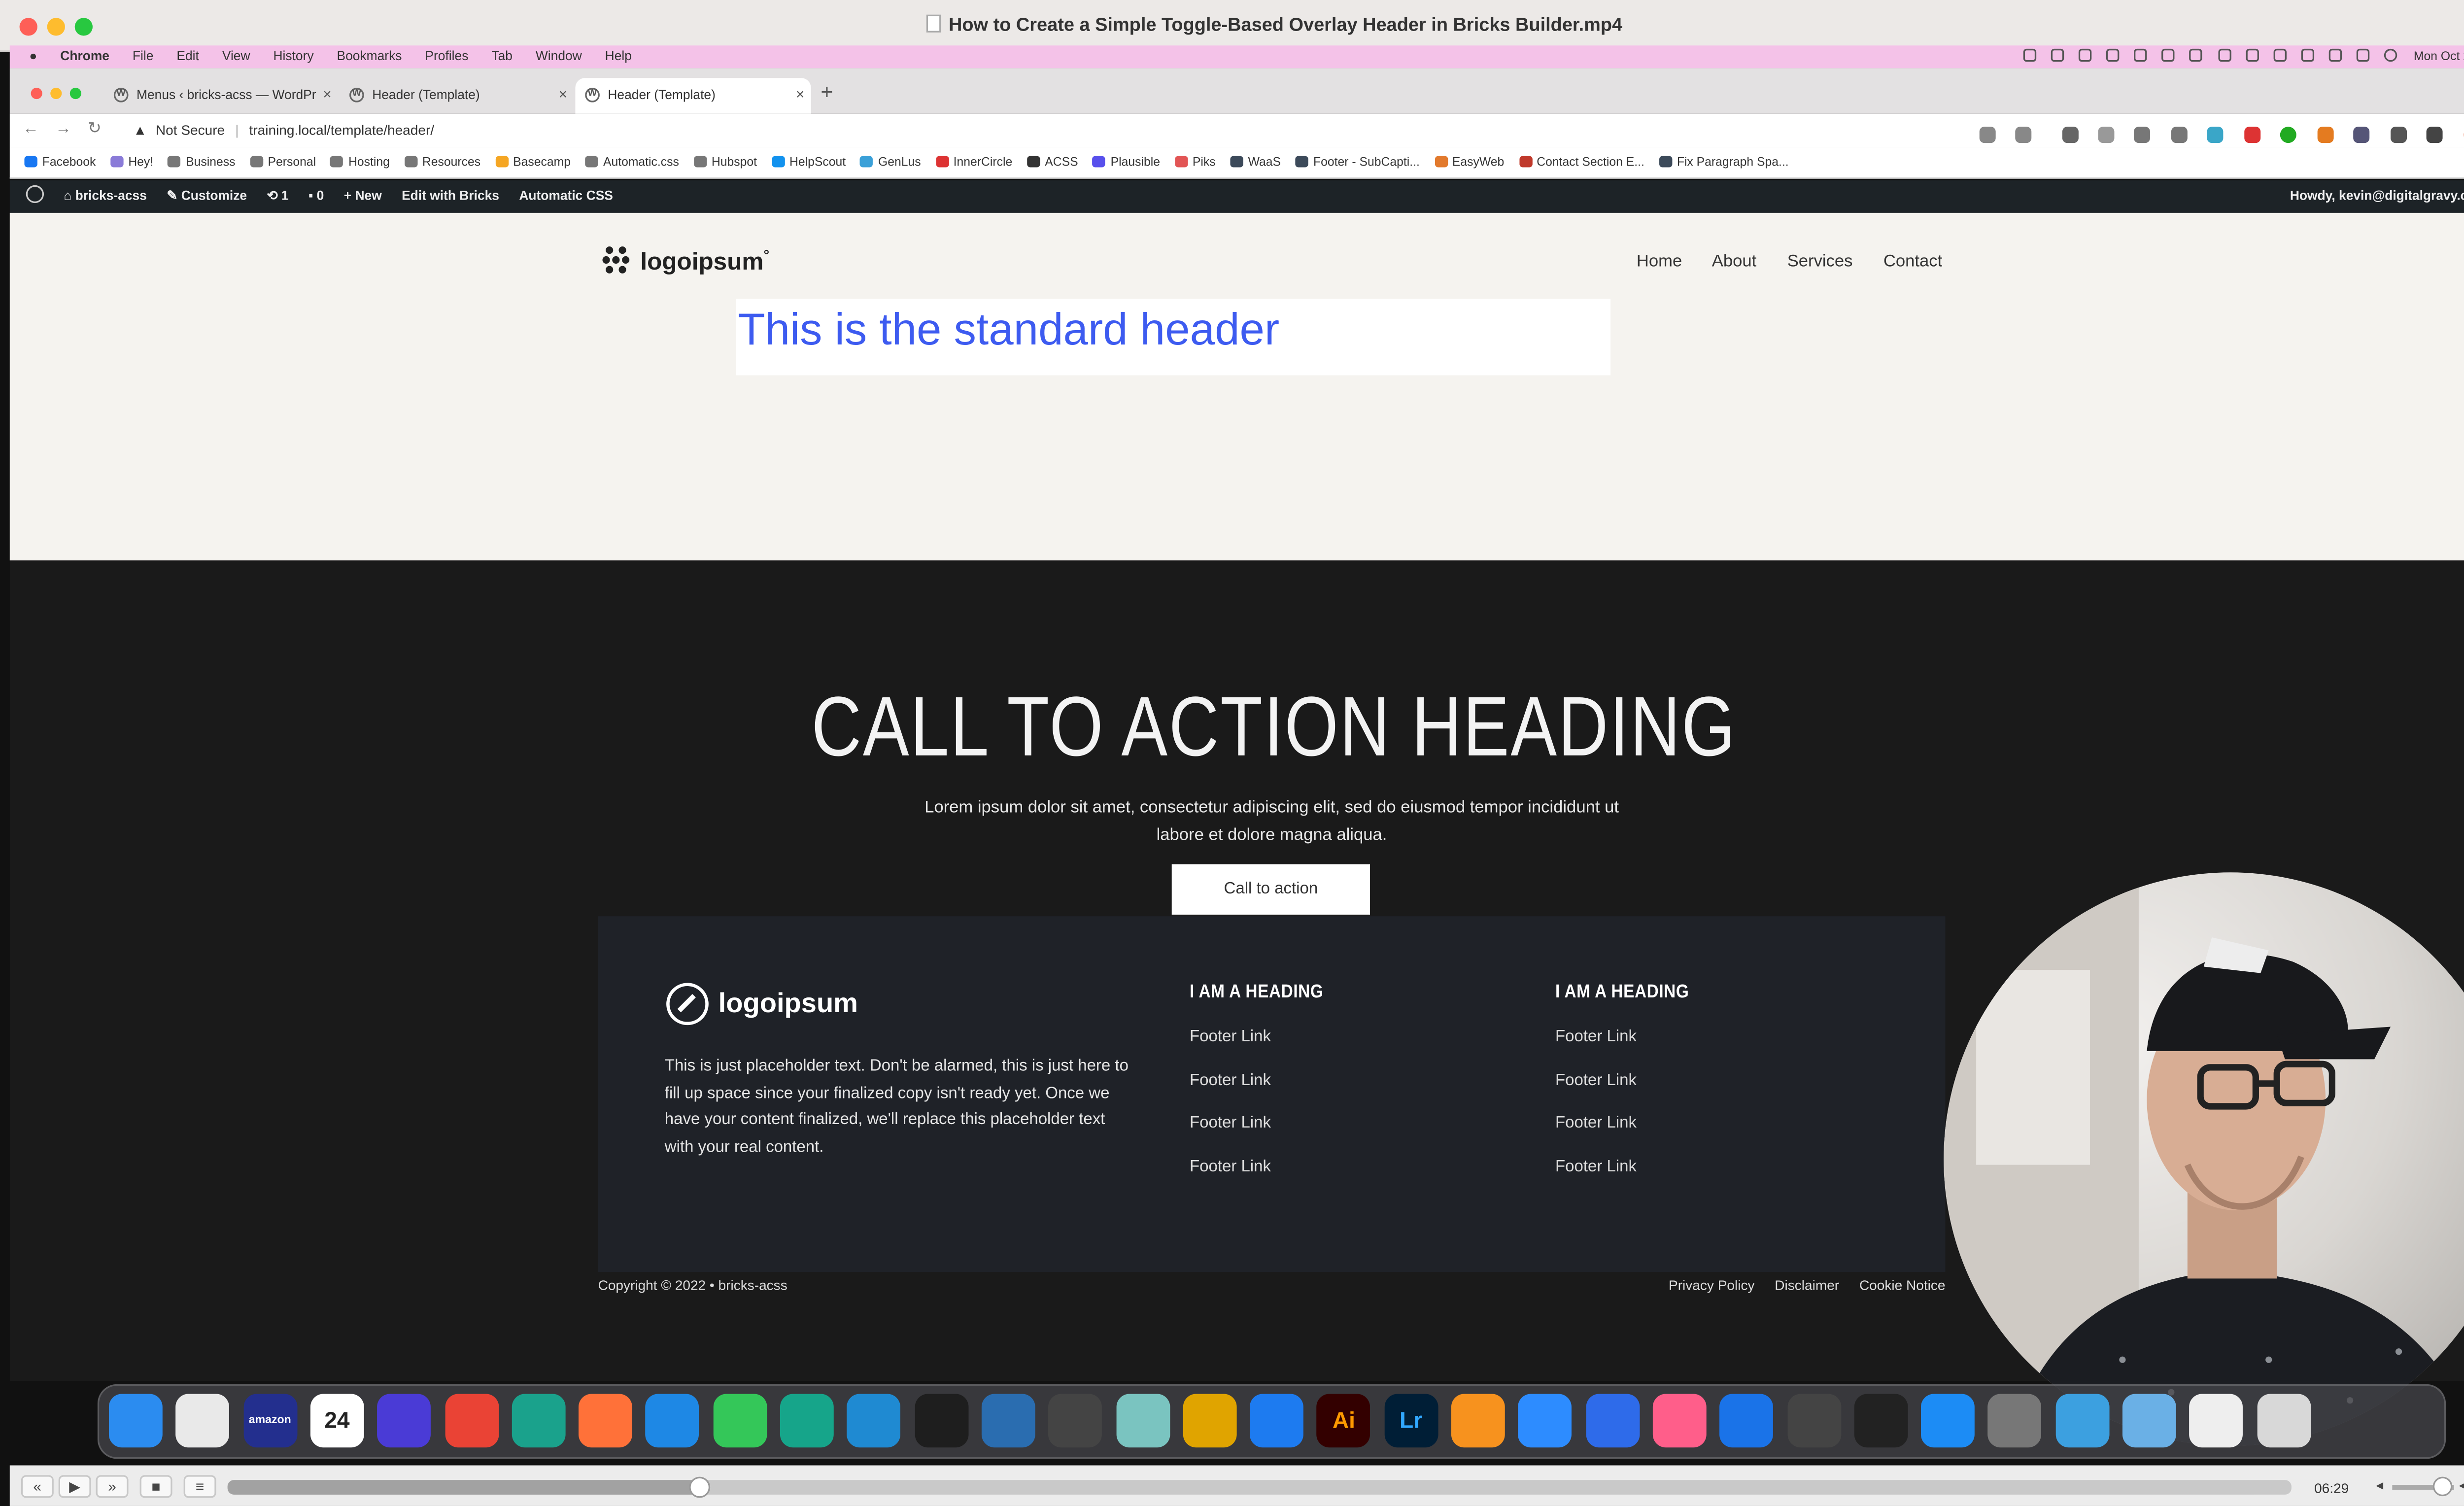  What do you see at coordinates (2307, 55) in the screenshot?
I see `wifi-icon` at bounding box center [2307, 55].